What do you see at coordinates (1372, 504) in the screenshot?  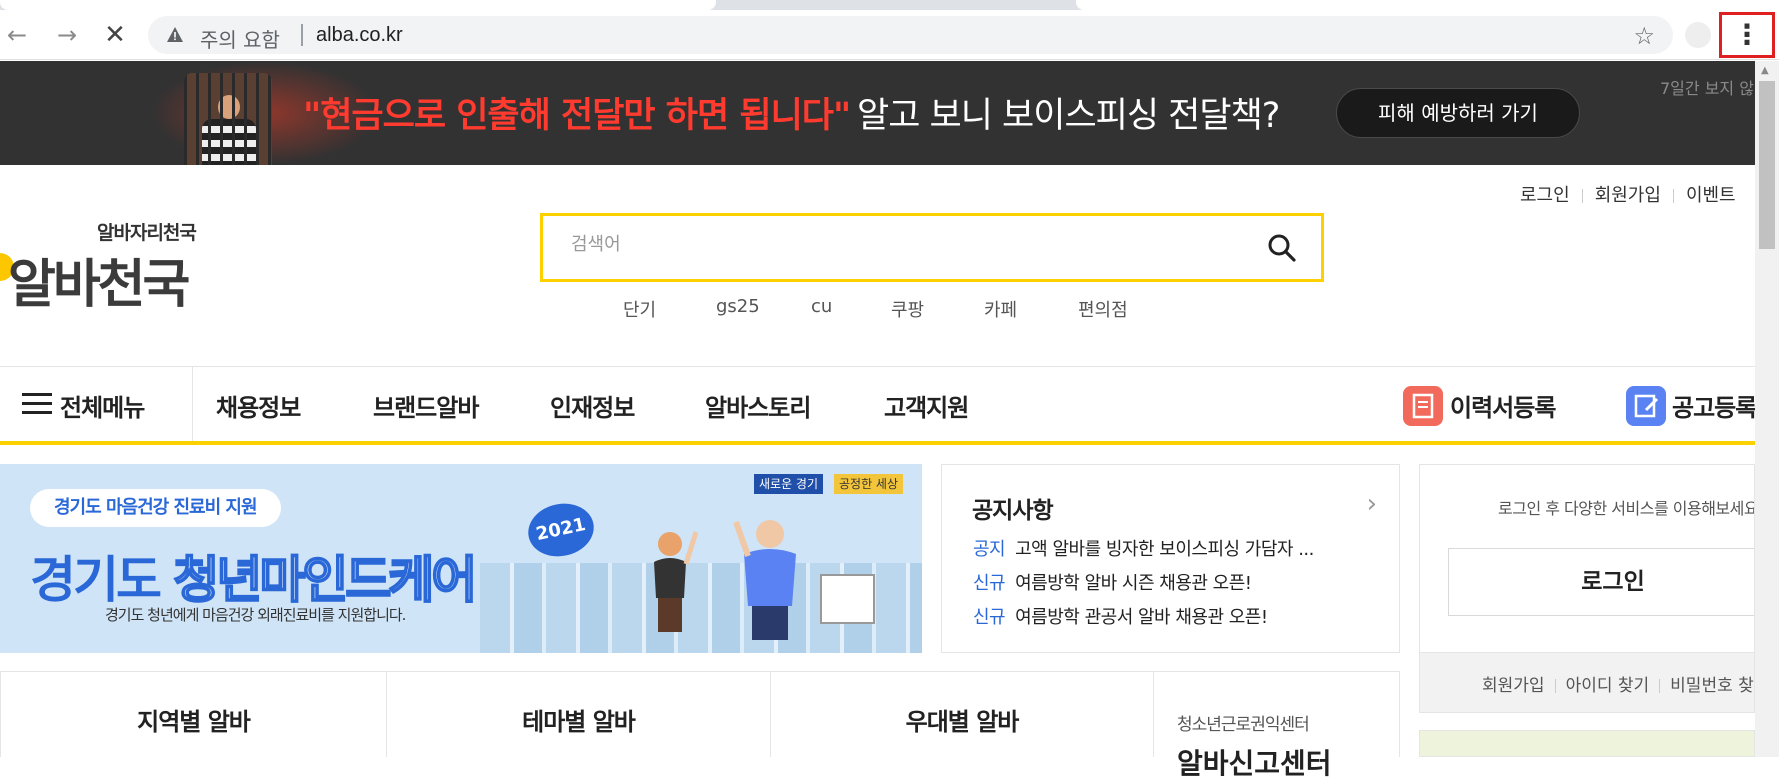 I see `chevron-right-icon: ›` at bounding box center [1372, 504].